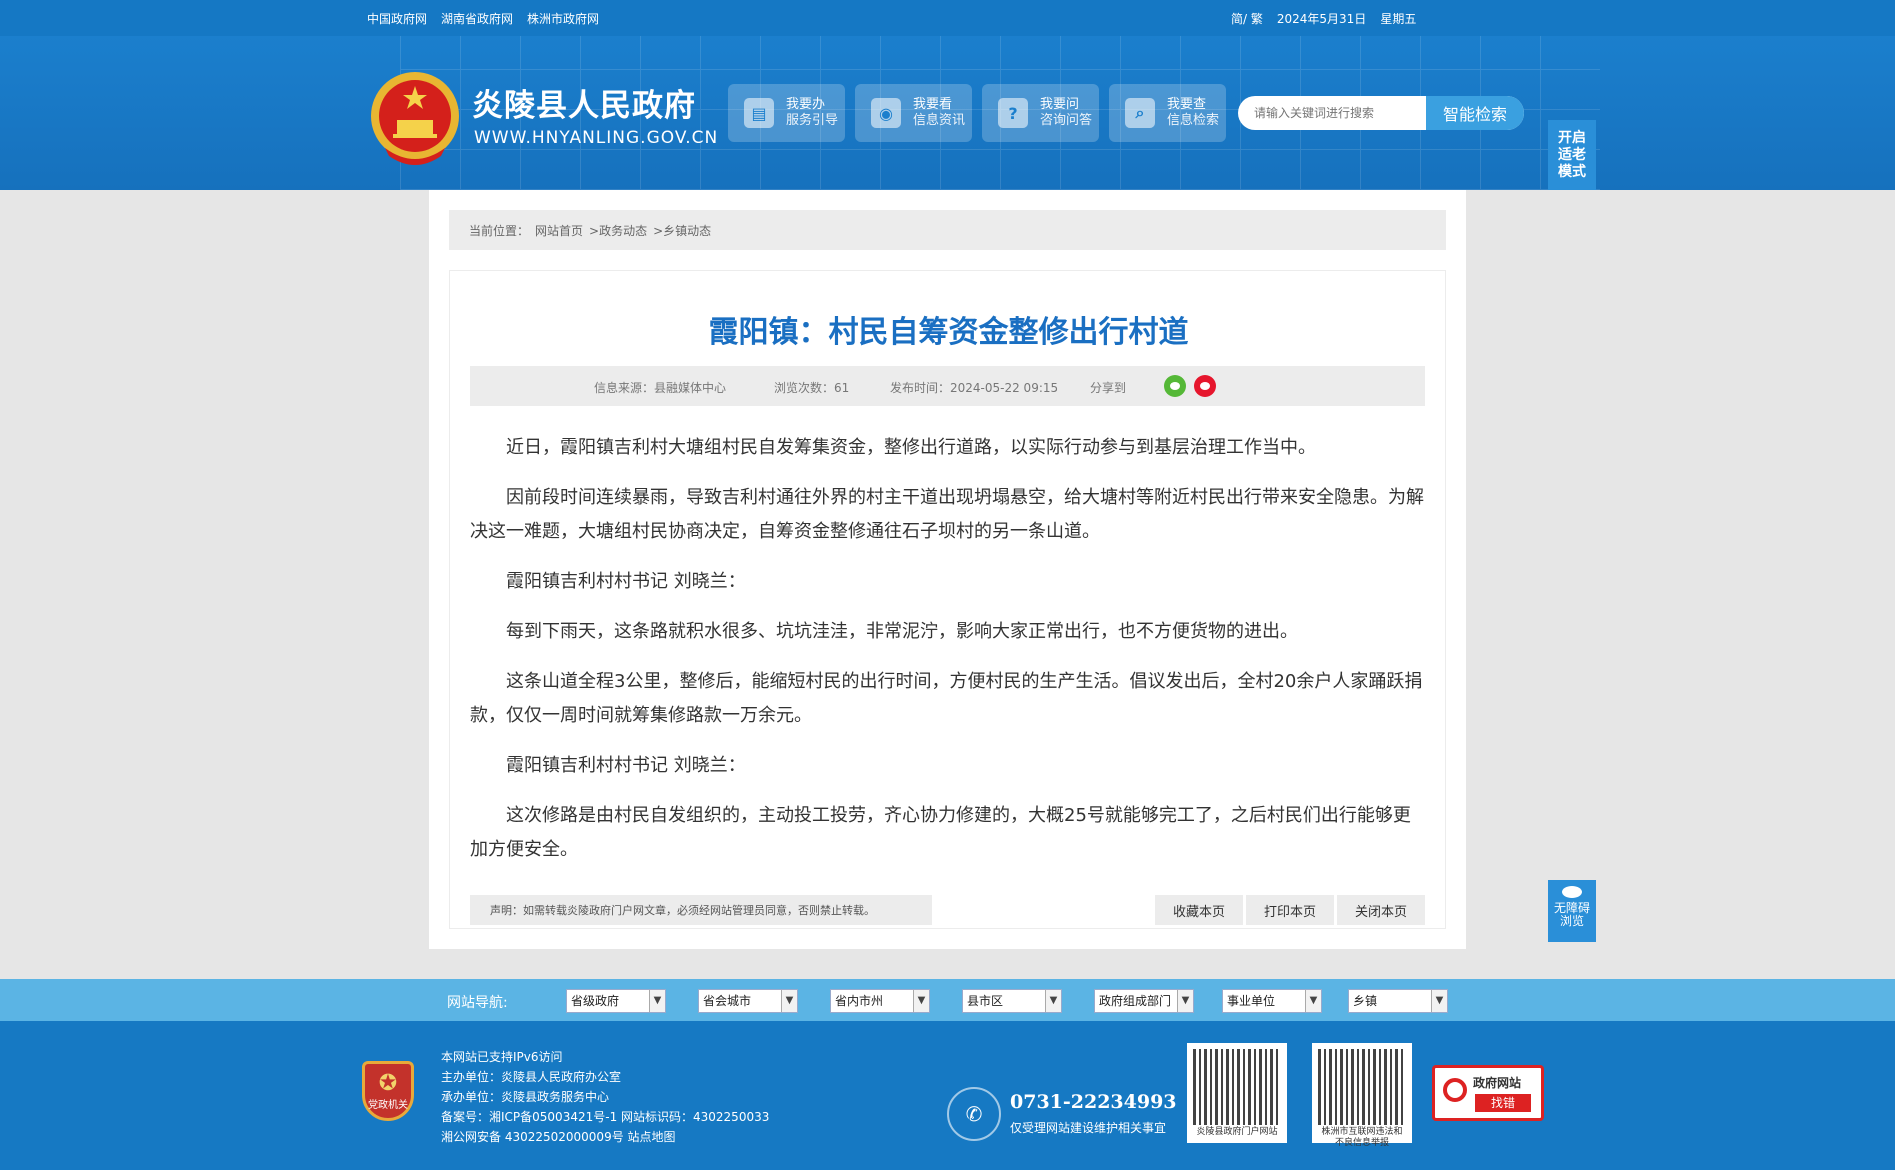 The image size is (1895, 1170). Describe the element at coordinates (1237, 1087) in the screenshot. I see `qr-code-icon` at that location.